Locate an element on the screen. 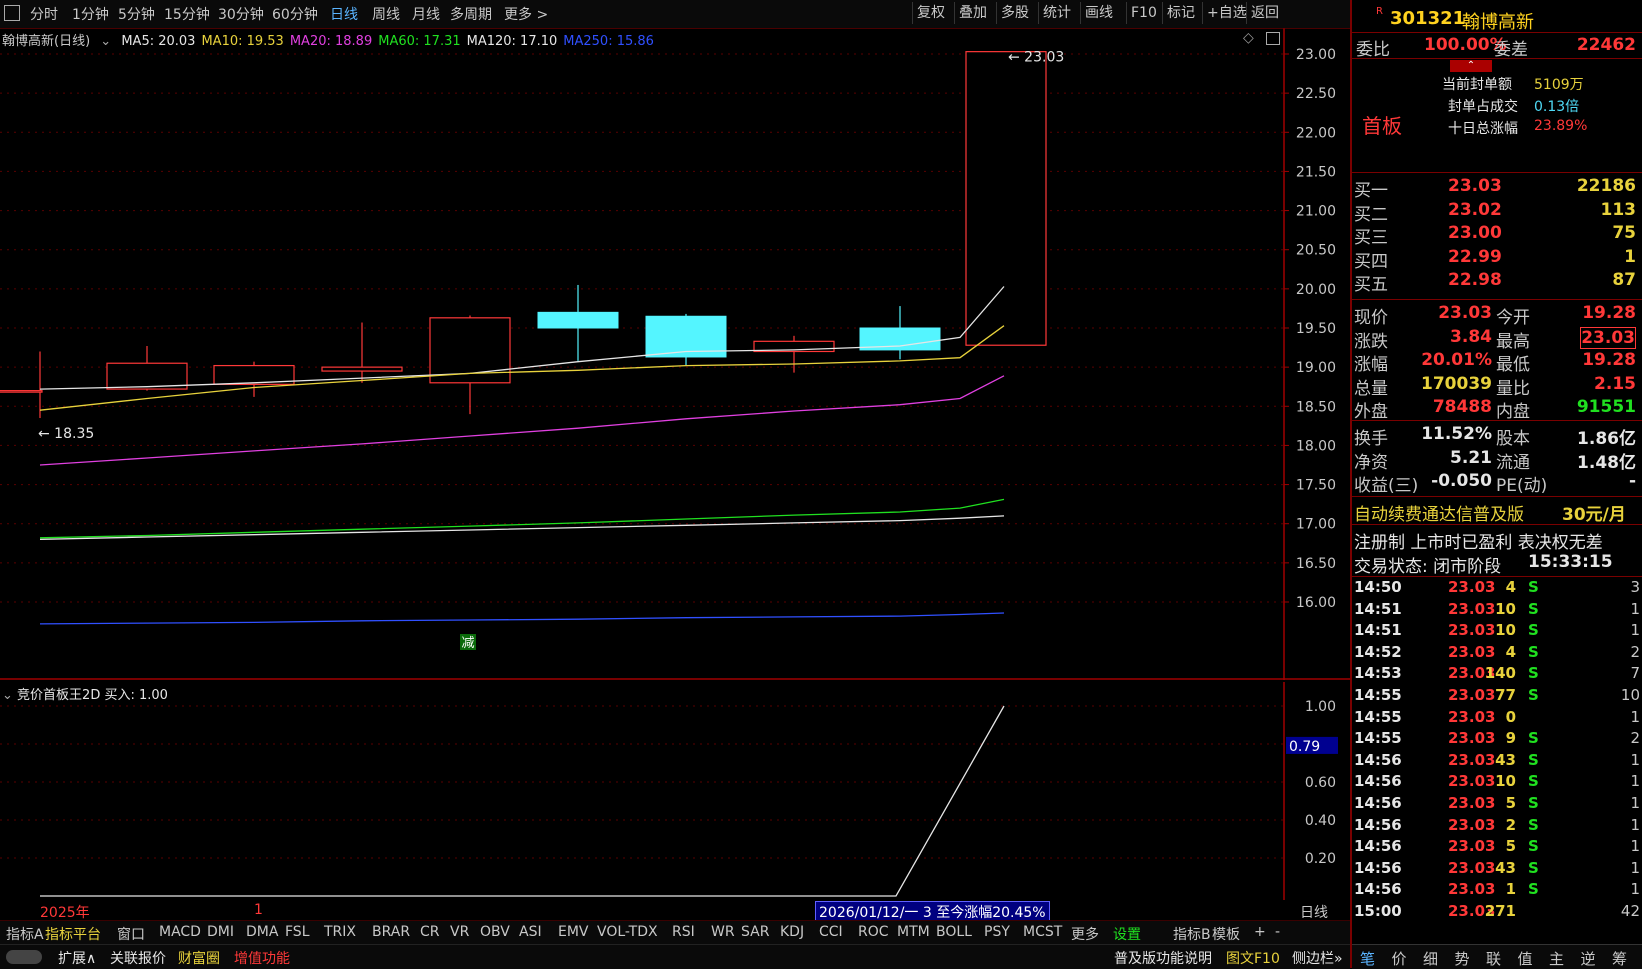 This screenshot has width=1642, height=969. period-tab-2: 5分钟 is located at coordinates (136, 14).